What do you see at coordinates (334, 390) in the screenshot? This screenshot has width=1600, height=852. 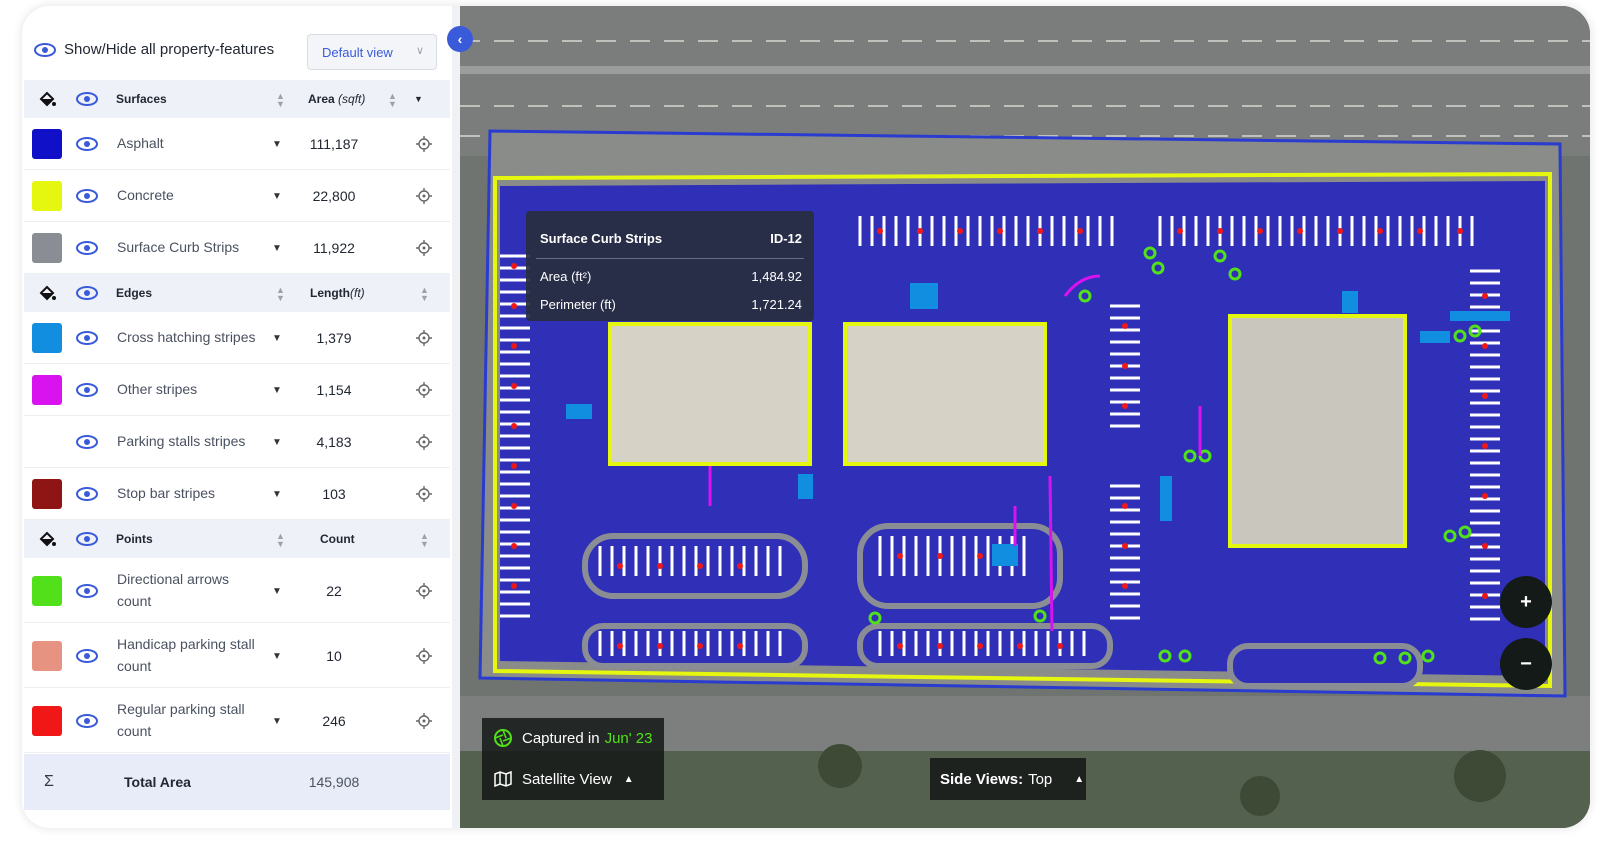 I see `feature-value: 1,154` at bounding box center [334, 390].